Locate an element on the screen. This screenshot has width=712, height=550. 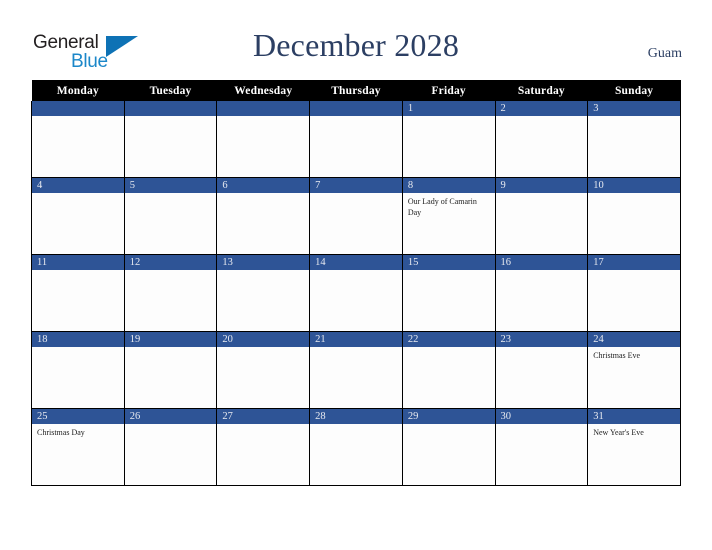
day-number: 3 is located at coordinates (634, 108).